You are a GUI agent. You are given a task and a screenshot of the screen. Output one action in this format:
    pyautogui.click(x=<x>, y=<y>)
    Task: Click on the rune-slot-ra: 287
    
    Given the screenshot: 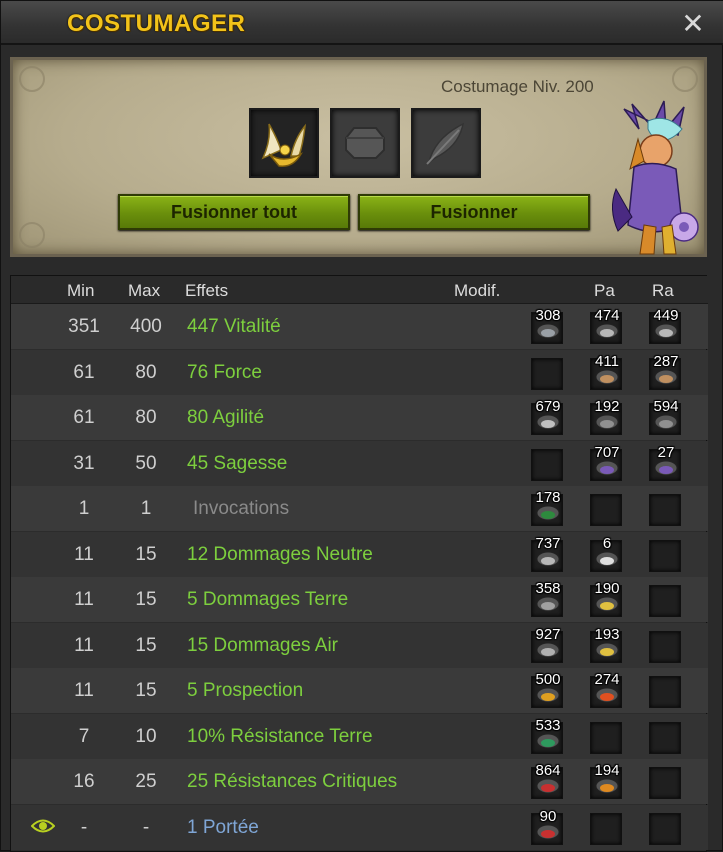 What is the action you would take?
    pyautogui.click(x=665, y=371)
    